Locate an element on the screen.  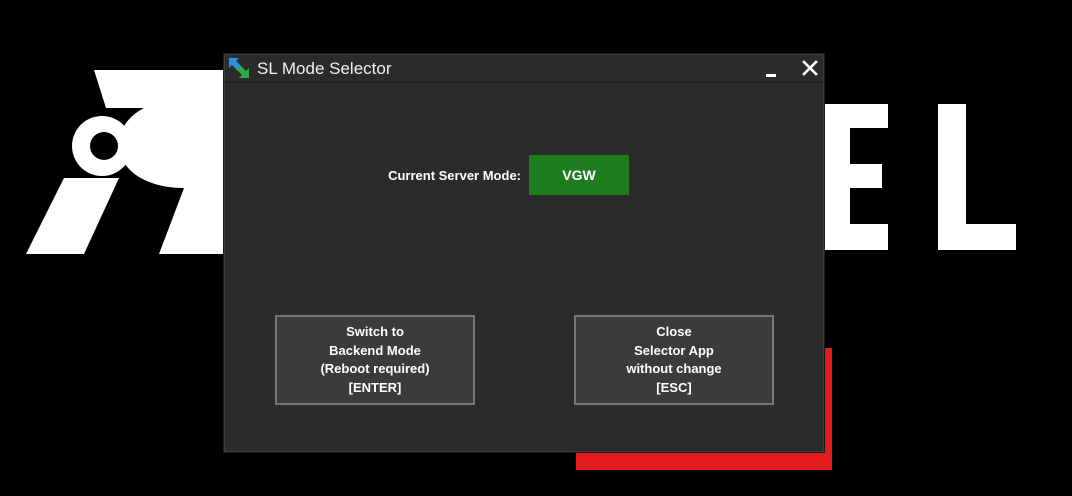
close-icon is located at coordinates (810, 68).